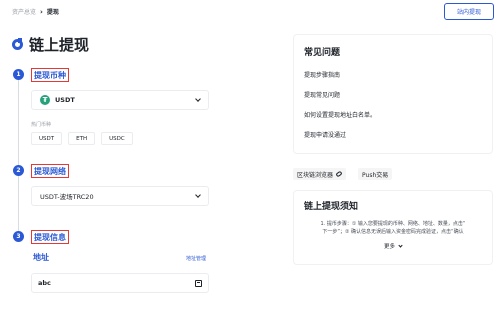  I want to click on blockchain-explorer-link: 区块链浏览器, so click(320, 174).